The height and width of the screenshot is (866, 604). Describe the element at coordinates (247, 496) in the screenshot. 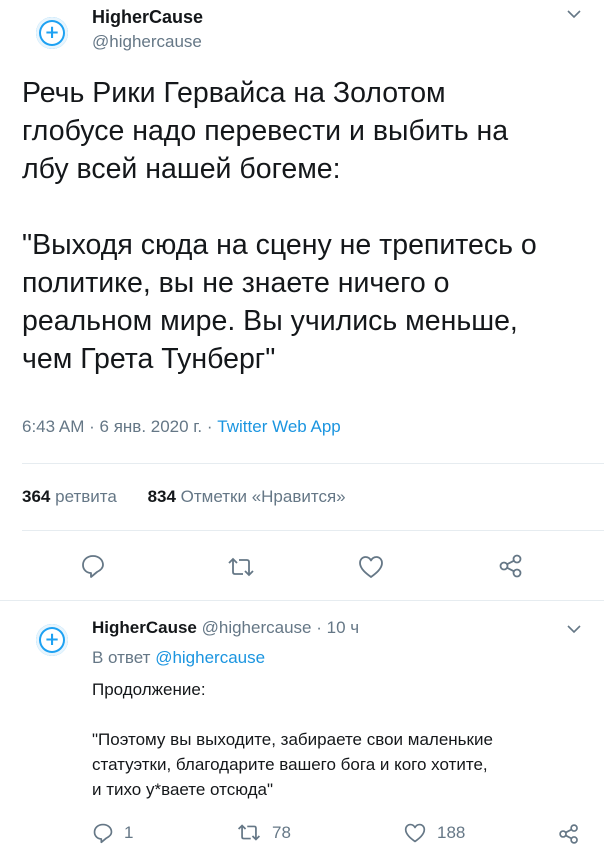

I see `likes-stat: 834 Отметки «Нравится»` at that location.